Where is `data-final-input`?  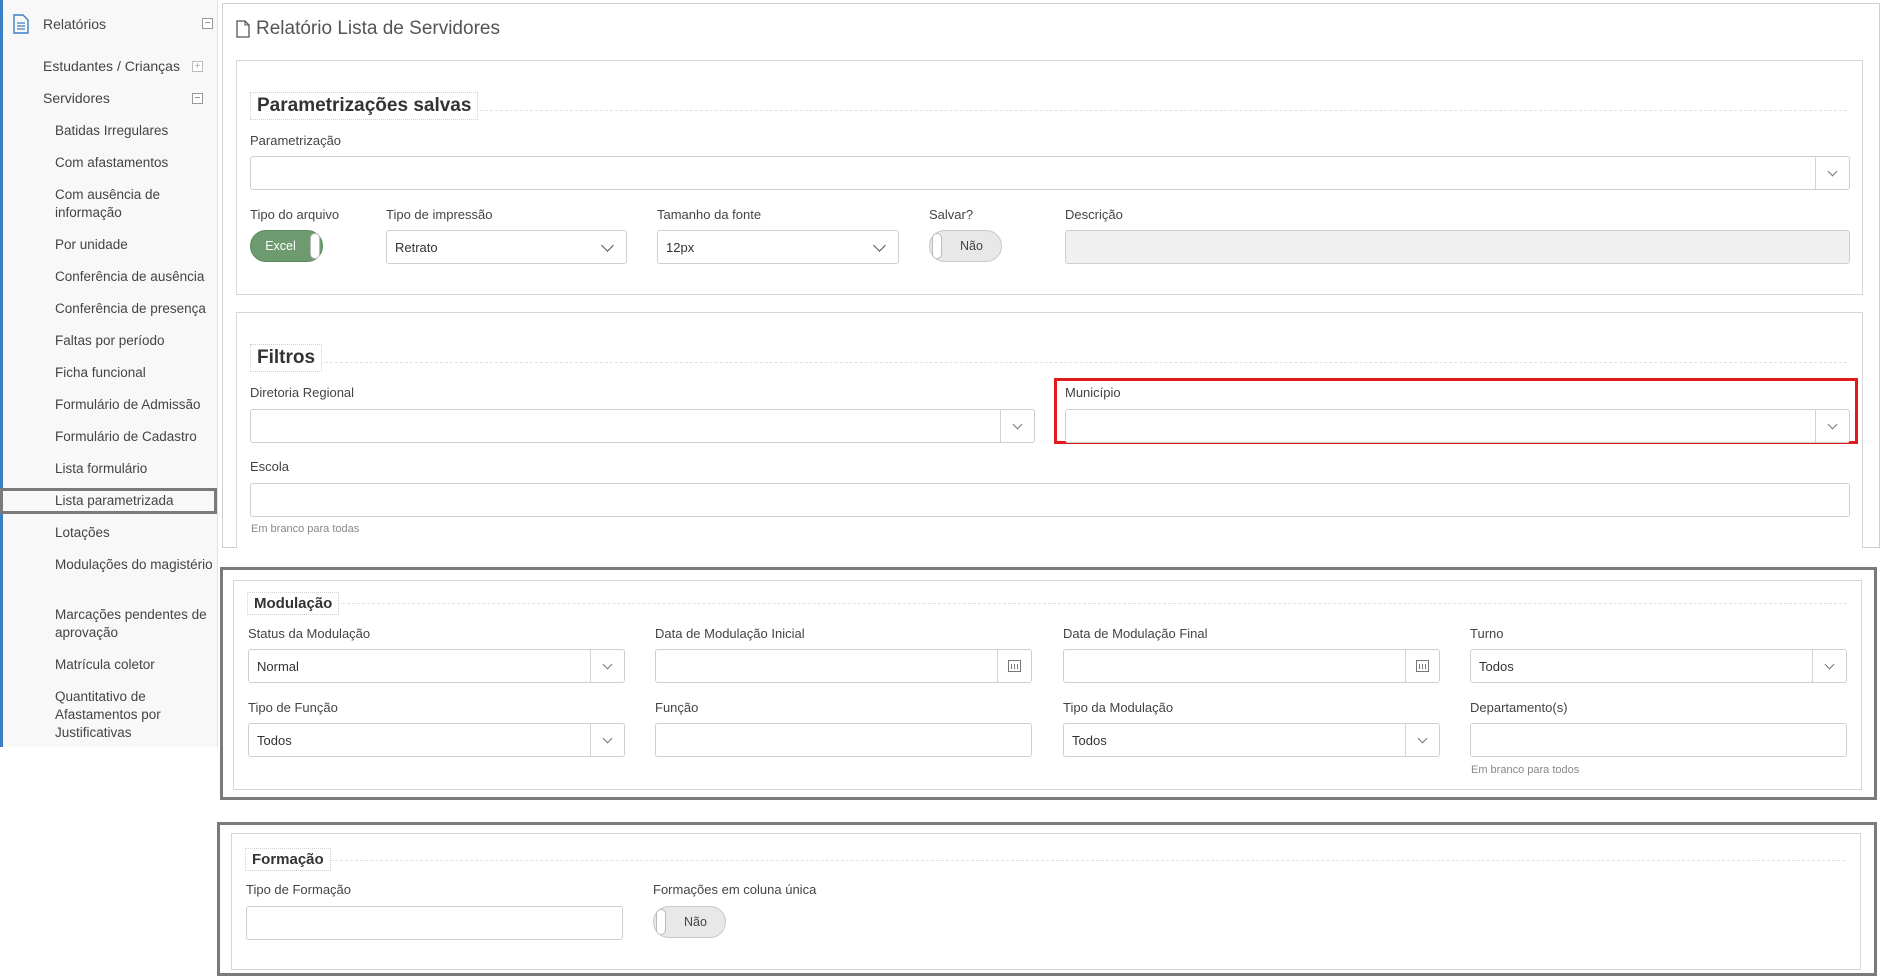
data-final-input is located at coordinates (1251, 666).